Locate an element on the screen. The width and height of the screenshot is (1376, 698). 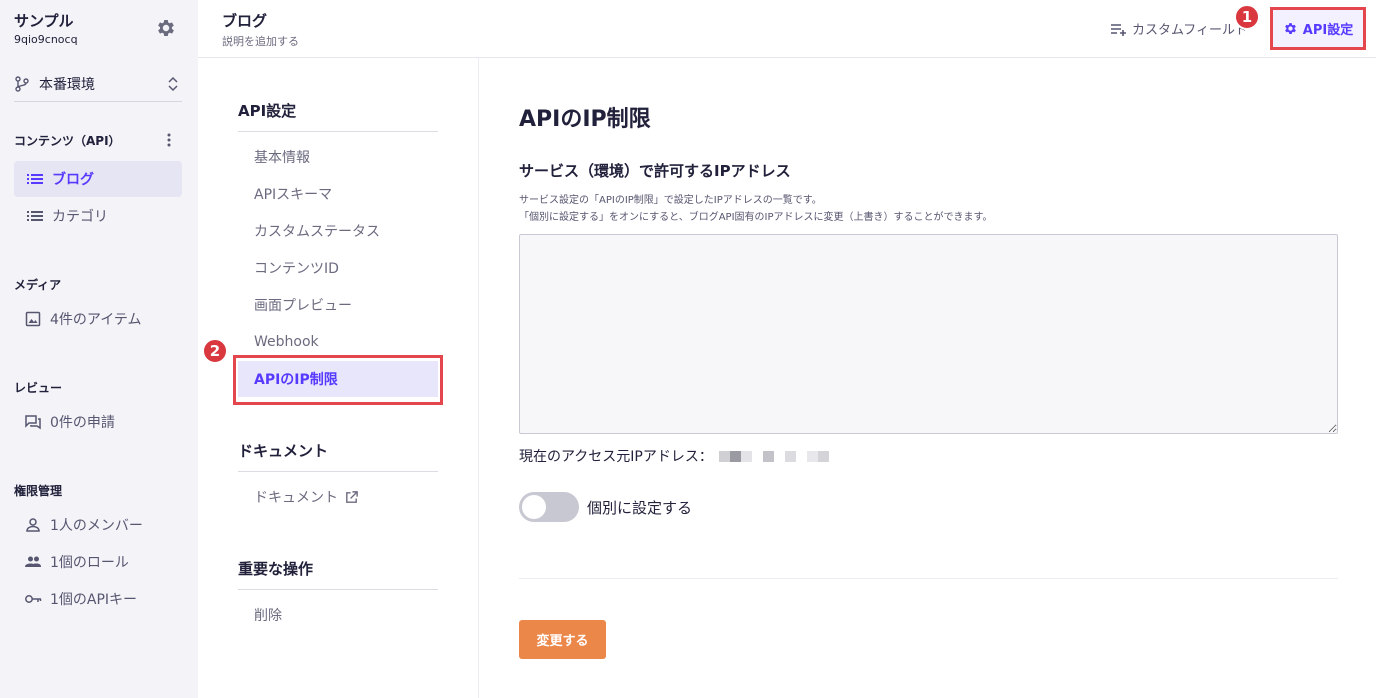
custom-fields-button: カスタムフィールド is located at coordinates (1177, 28).